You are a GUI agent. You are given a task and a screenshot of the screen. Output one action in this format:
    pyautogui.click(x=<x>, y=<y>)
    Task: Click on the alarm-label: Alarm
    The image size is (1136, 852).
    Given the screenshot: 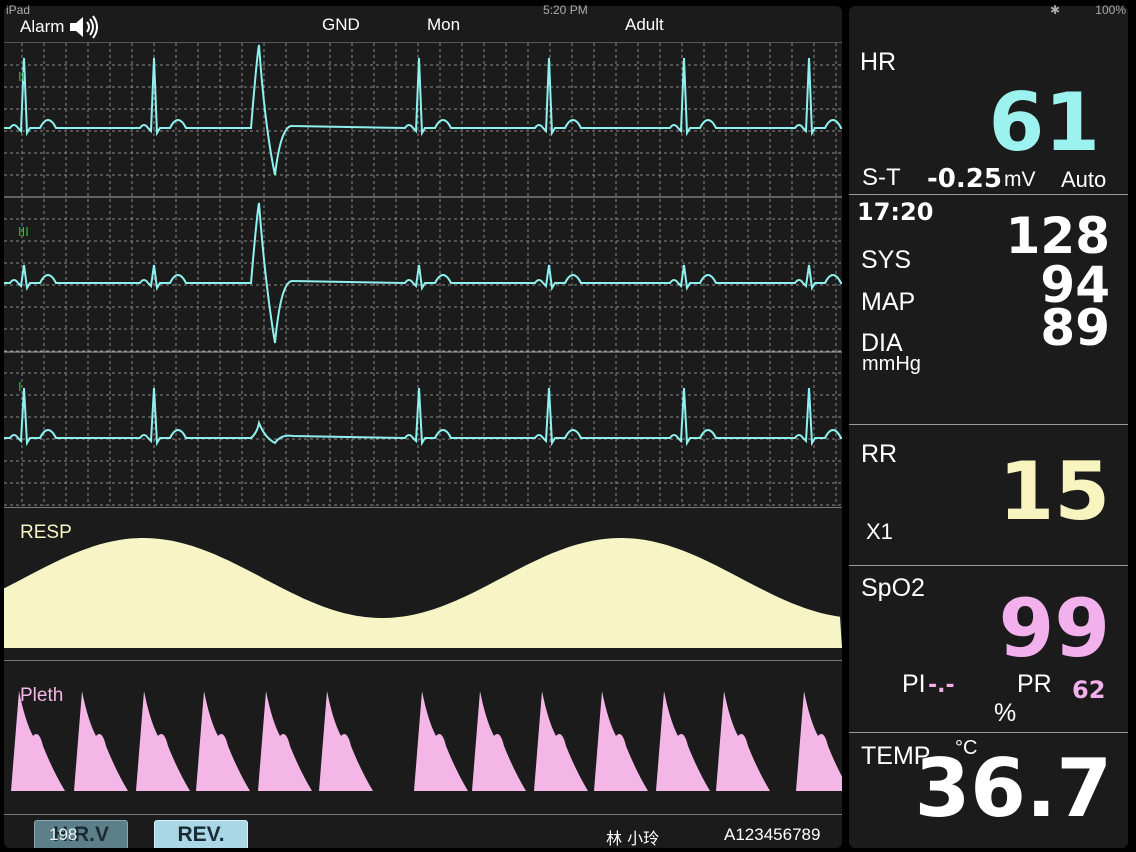 What is the action you would take?
    pyautogui.click(x=42, y=26)
    